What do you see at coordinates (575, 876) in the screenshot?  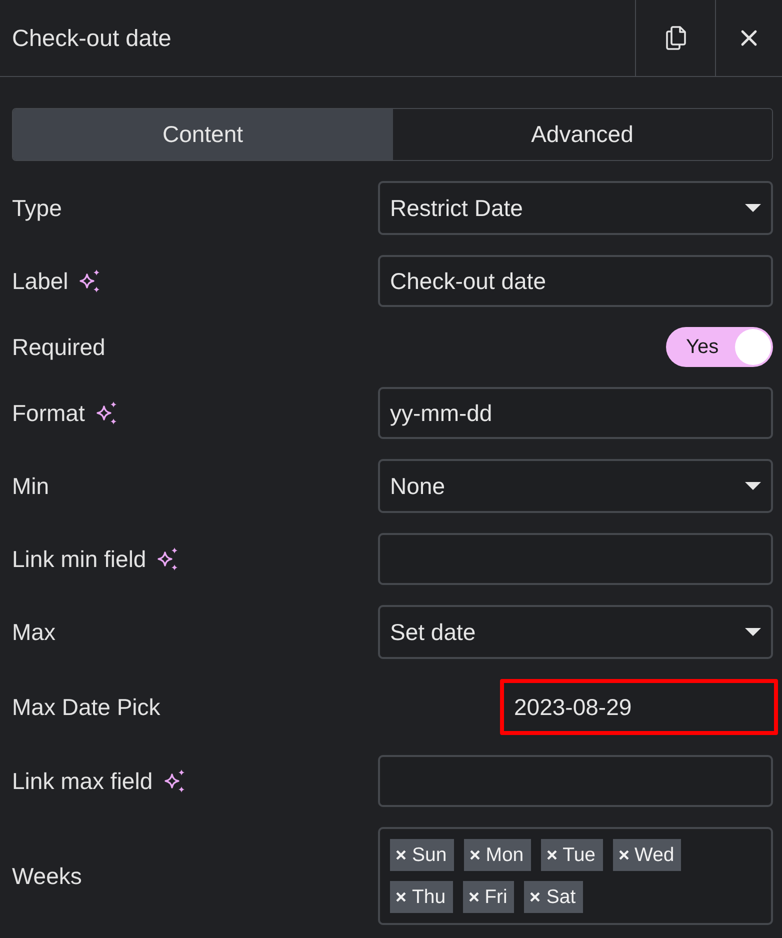 I see `tags-field: Sun Mon Tue Wed Thu Fri Sat` at bounding box center [575, 876].